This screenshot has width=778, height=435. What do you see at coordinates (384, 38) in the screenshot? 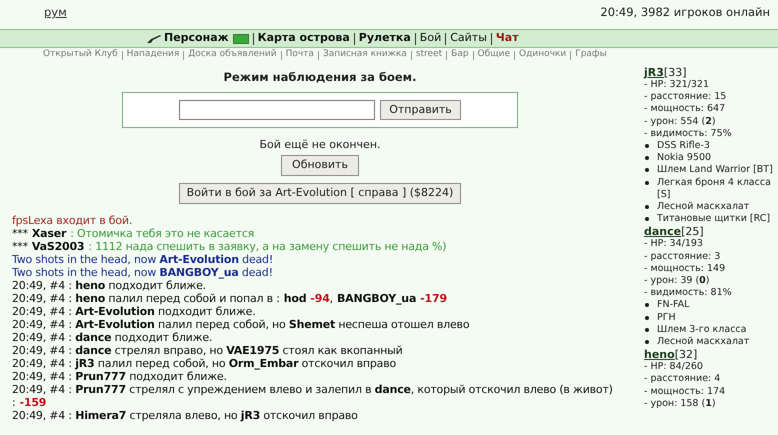
I see `nav-link: Рулетка` at bounding box center [384, 38].